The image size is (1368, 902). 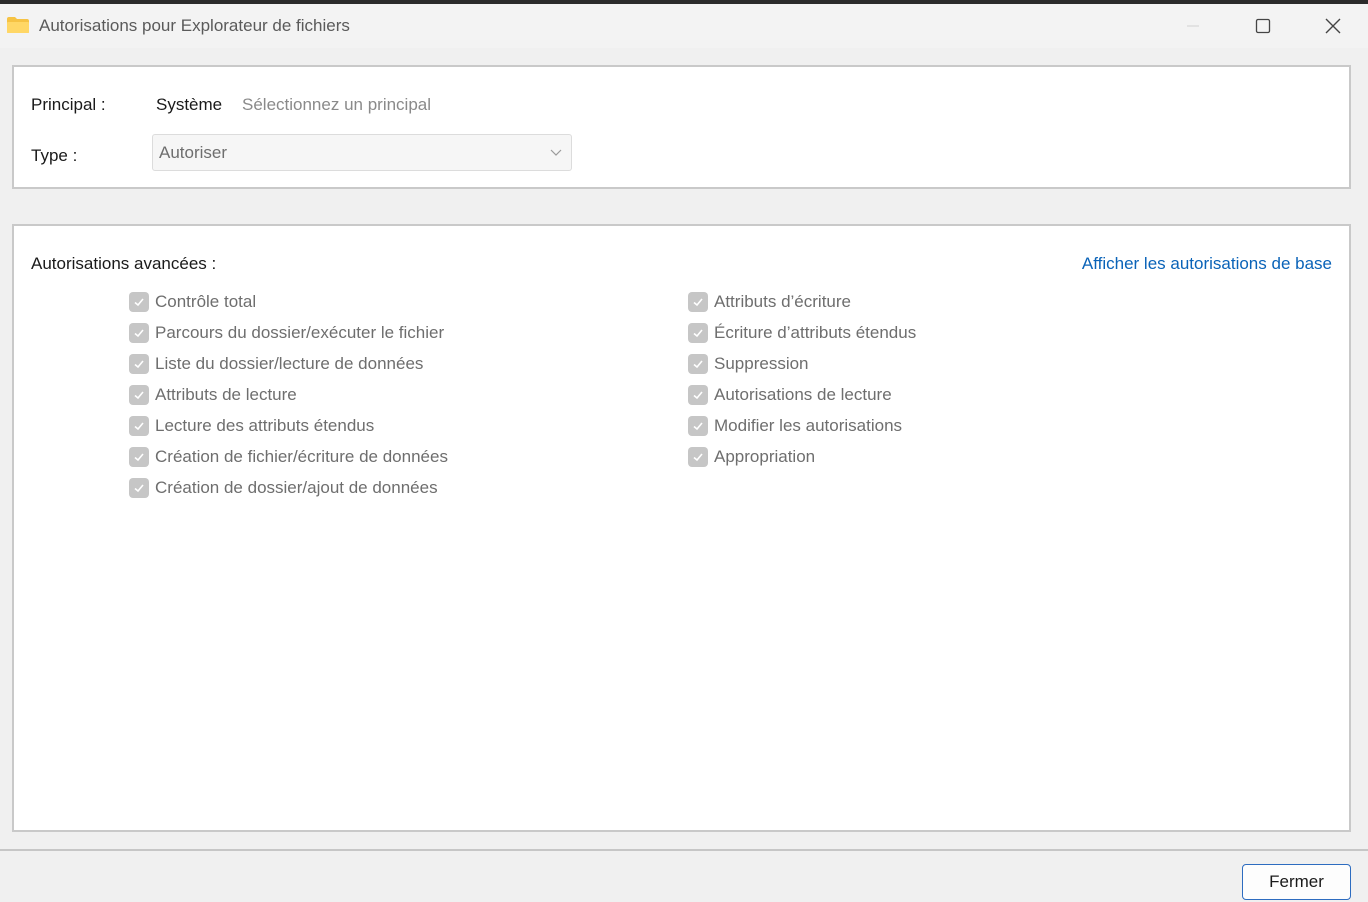 I want to click on permission-checkbox-item: Lecture des attributs étendus, so click(x=251, y=426).